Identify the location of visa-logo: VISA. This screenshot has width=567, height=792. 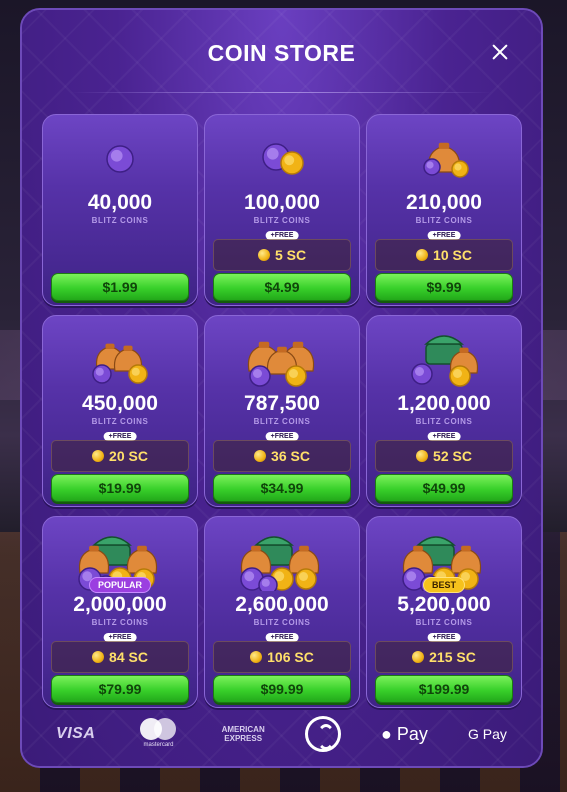
(76, 733).